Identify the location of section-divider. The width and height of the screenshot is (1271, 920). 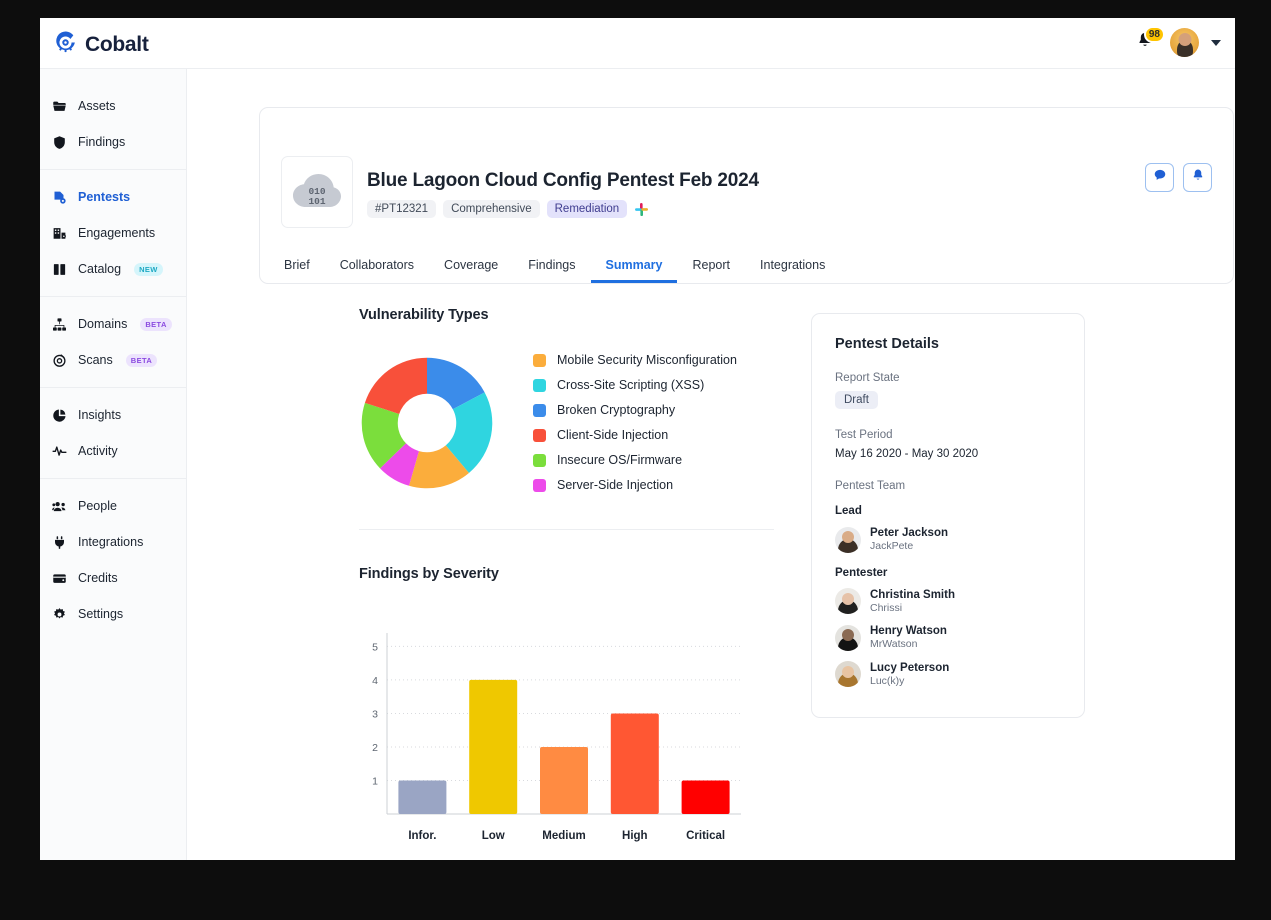
(566, 529).